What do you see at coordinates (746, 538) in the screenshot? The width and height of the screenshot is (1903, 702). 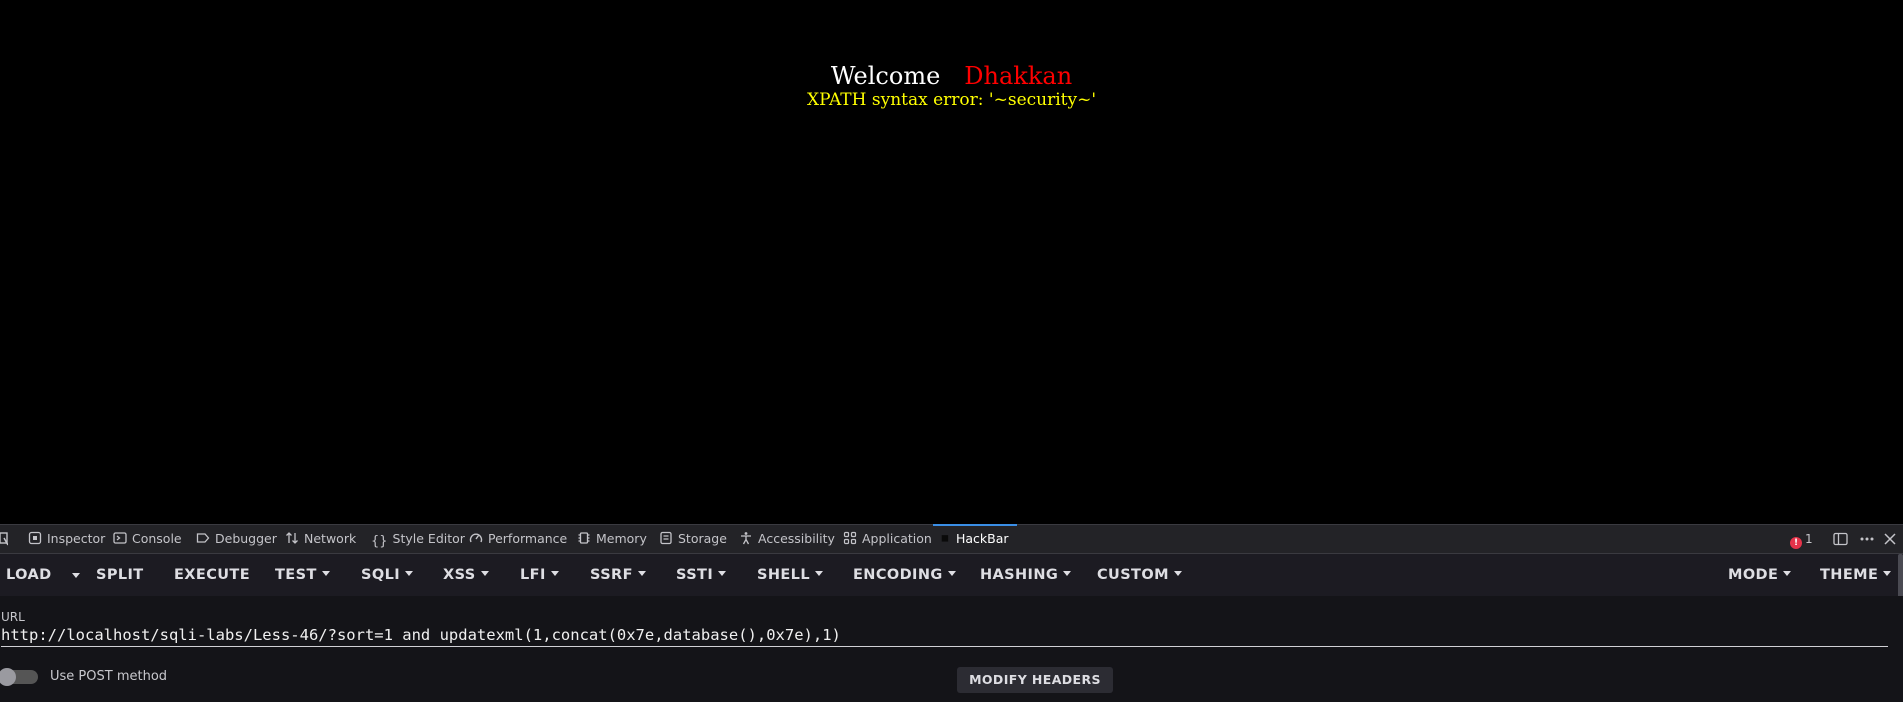 I see `accessibility-icon` at bounding box center [746, 538].